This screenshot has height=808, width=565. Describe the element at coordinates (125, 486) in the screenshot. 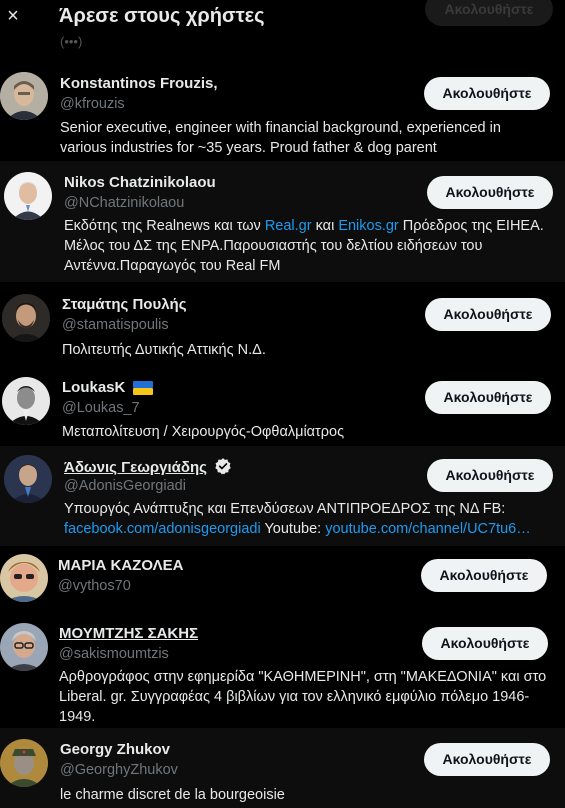

I see `user-handle: @AdonisGeorgiadi` at that location.